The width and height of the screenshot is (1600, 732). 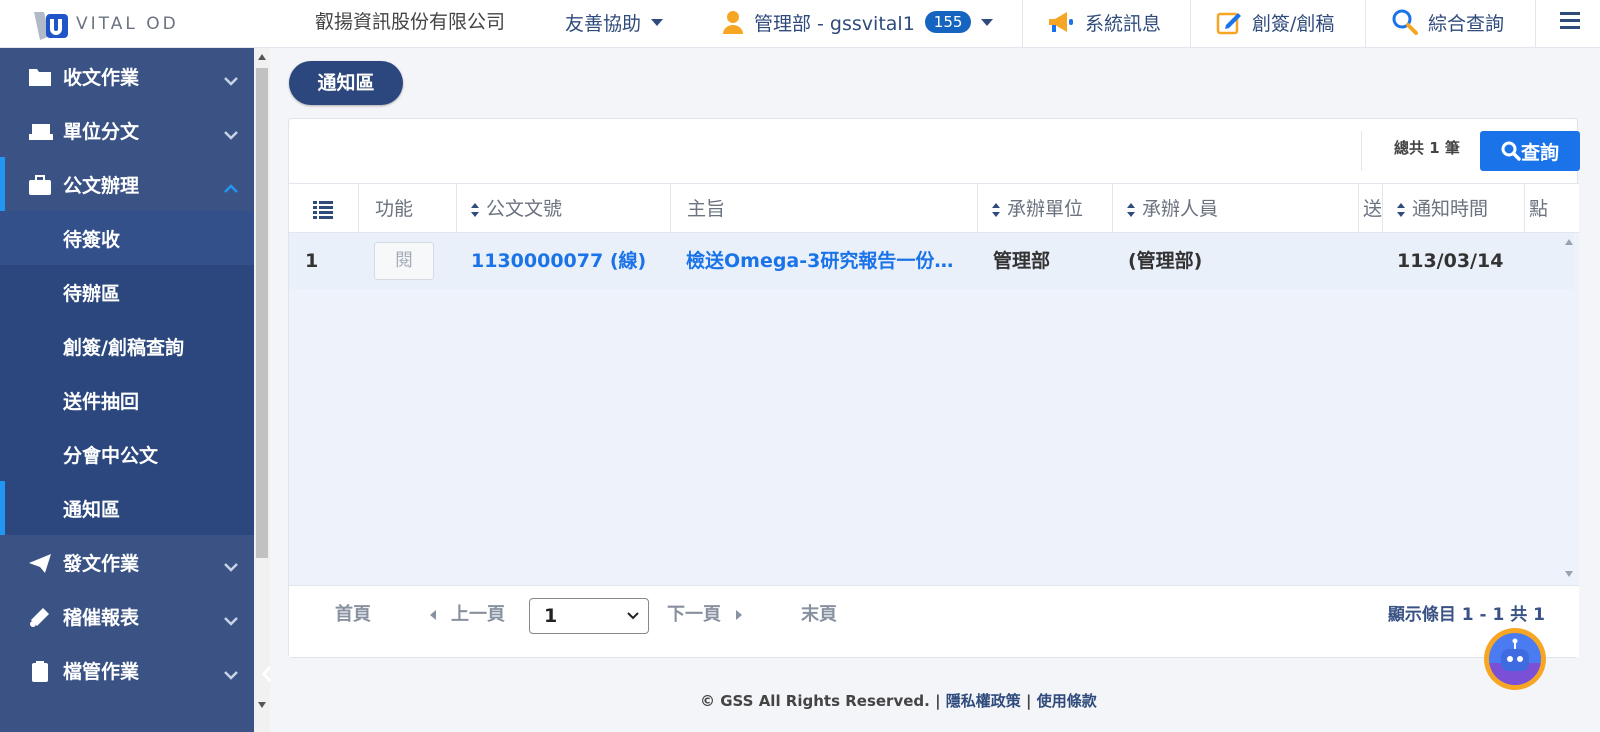 I want to click on robot-icon, so click(x=1515, y=659).